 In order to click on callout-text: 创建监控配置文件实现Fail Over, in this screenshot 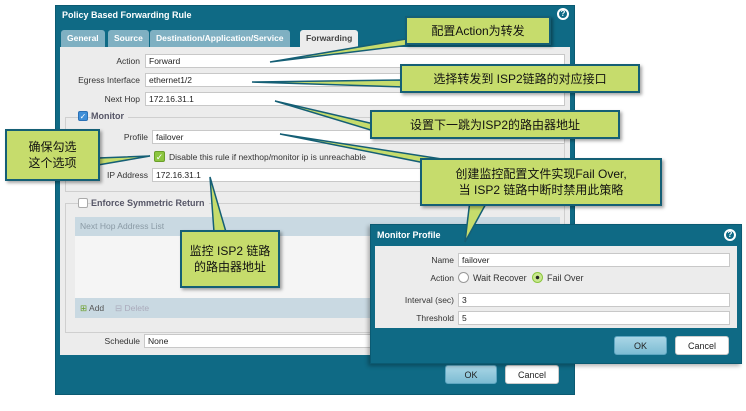, I will do `click(541, 174)`.